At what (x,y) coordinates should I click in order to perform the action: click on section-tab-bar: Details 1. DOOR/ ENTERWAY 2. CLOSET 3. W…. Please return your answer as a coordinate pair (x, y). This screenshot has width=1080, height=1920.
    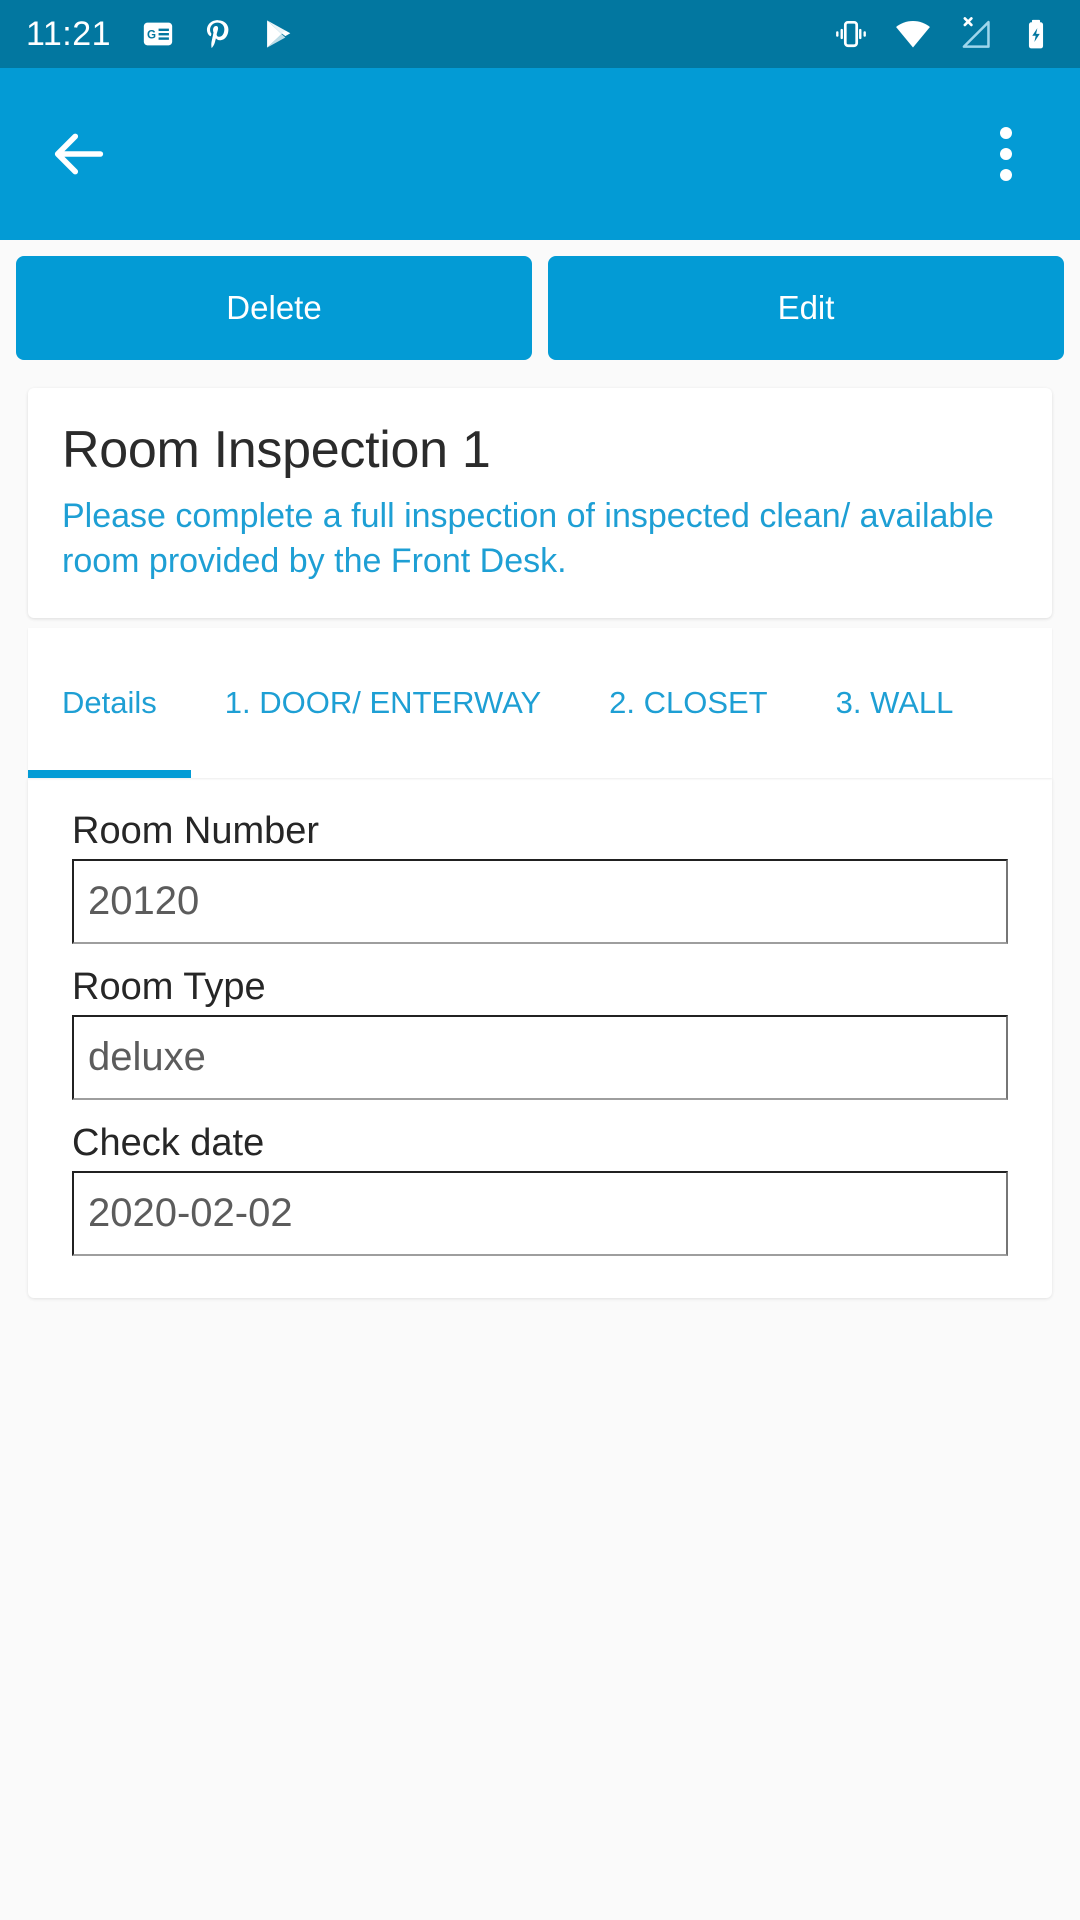
    Looking at the image, I should click on (540, 703).